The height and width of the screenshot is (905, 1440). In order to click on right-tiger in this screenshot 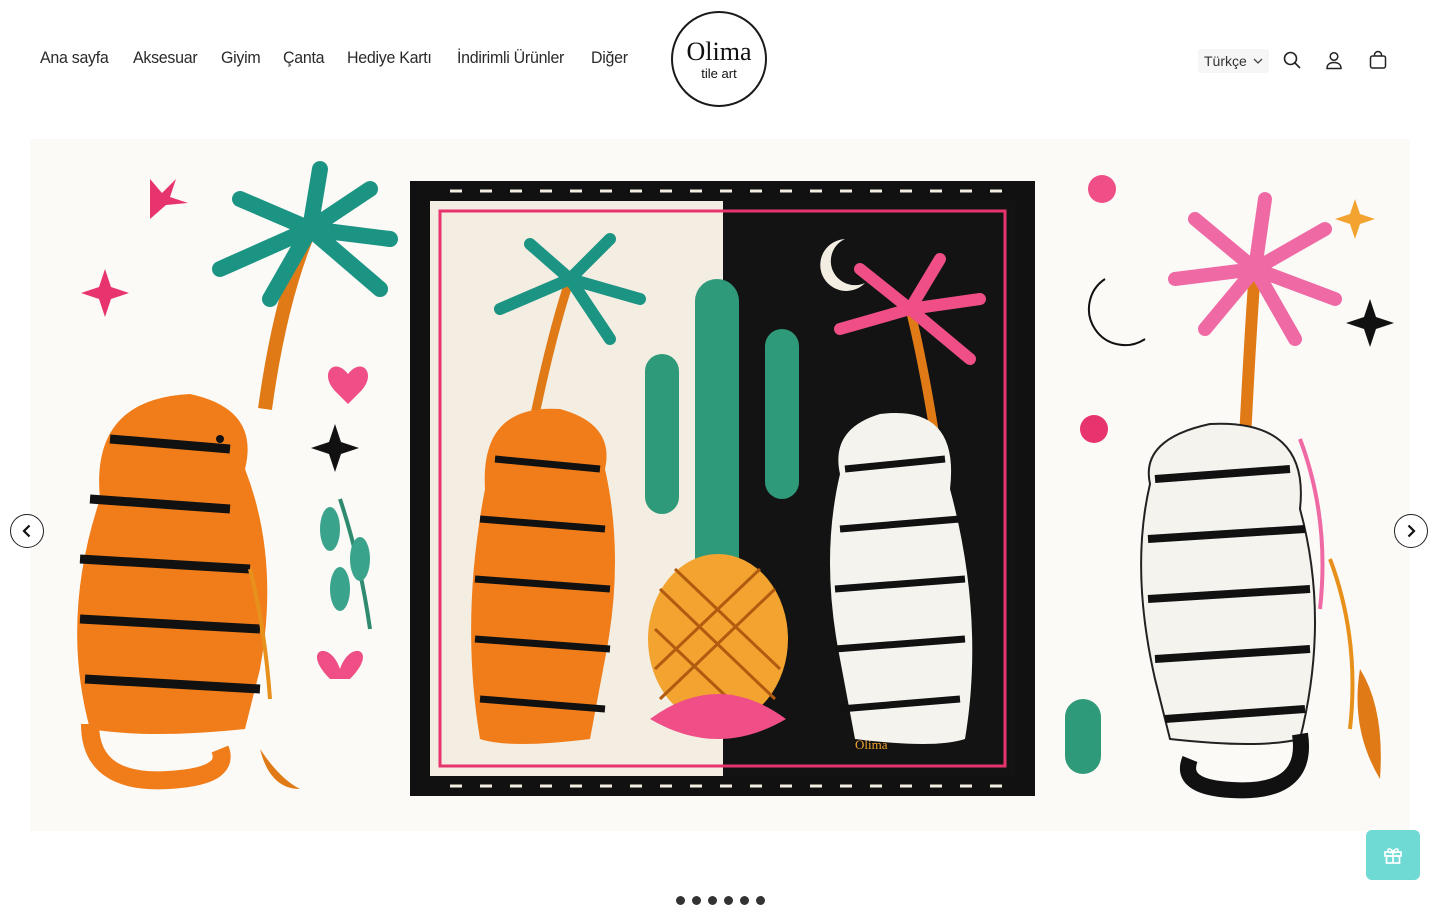, I will do `click(1228, 610)`.